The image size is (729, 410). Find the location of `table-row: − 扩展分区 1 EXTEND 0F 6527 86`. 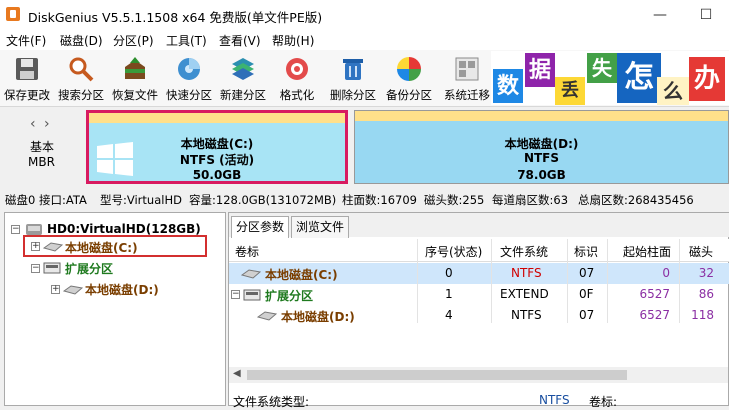

table-row: − 扩展分区 1 EXTEND 0F 6527 86 is located at coordinates (479, 294).